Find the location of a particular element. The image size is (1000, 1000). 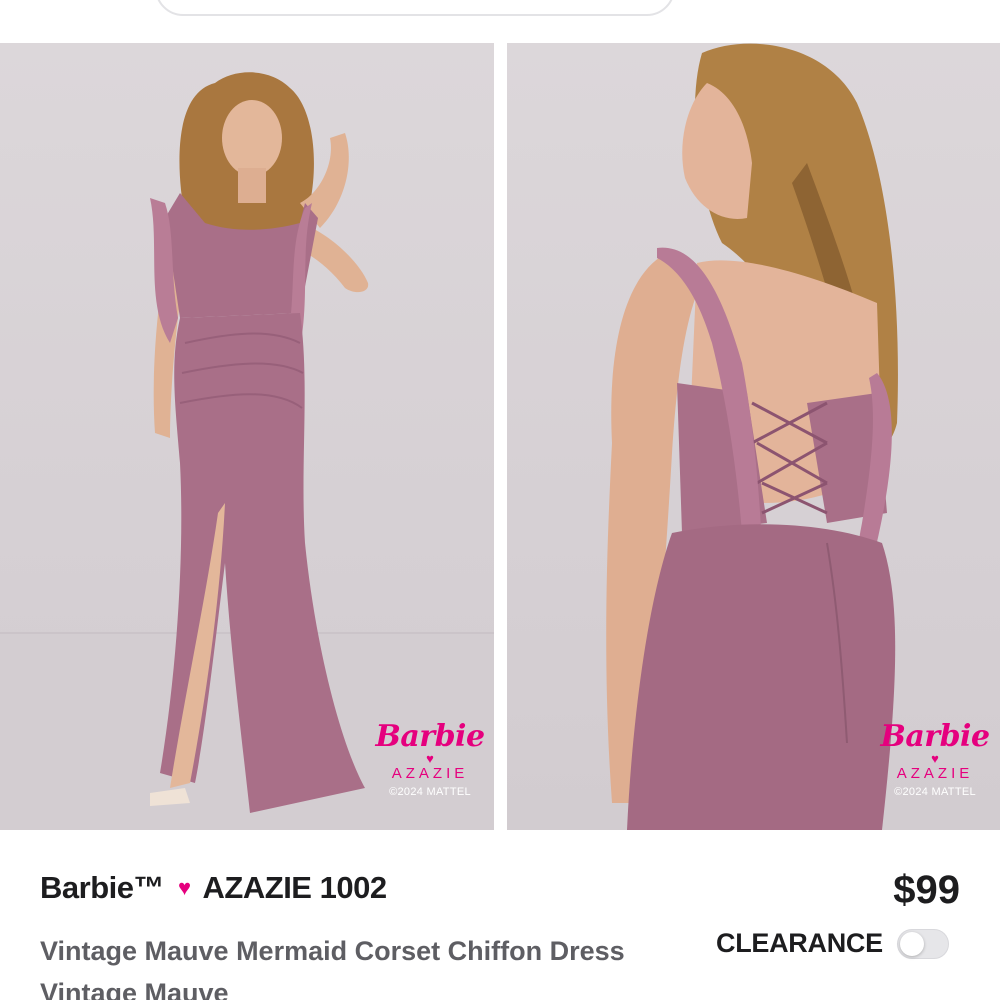

clearance-toggle is located at coordinates (922, 943).